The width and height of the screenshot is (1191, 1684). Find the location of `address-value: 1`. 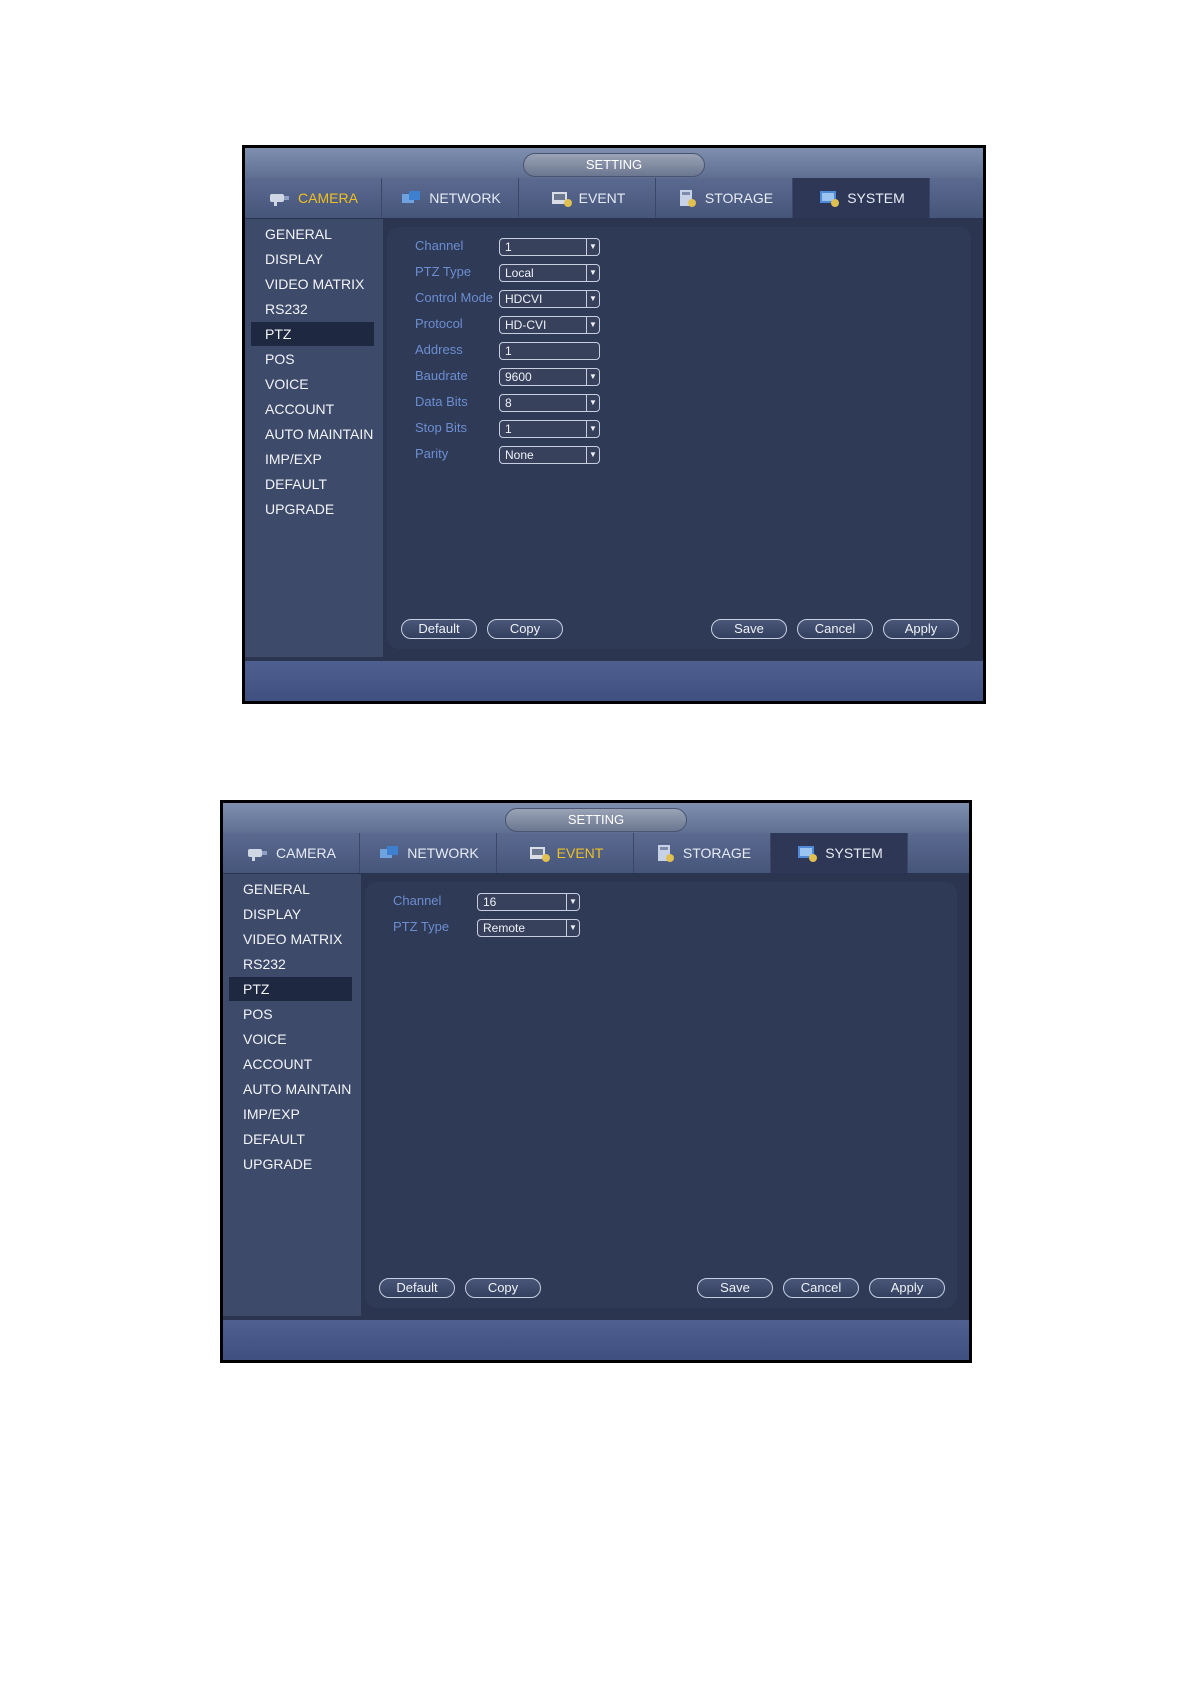

address-value: 1 is located at coordinates (508, 351).